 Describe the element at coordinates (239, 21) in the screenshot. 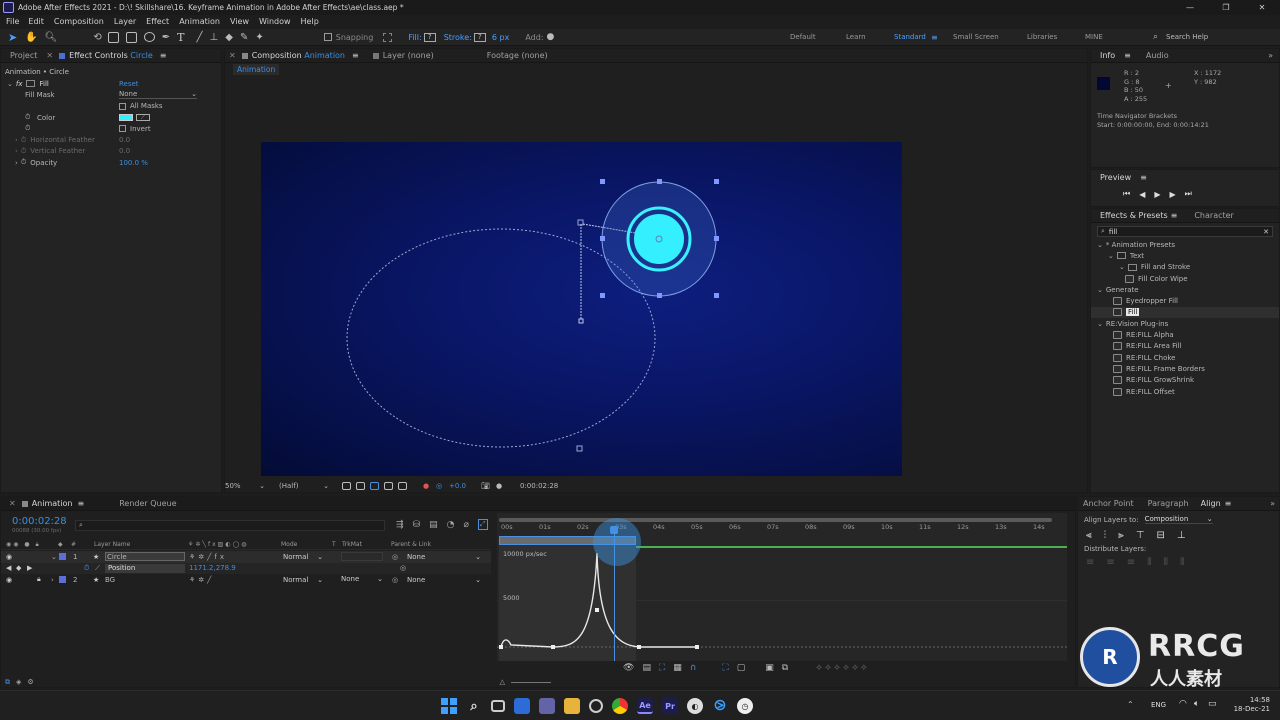

I see `menu-item-view: View` at that location.